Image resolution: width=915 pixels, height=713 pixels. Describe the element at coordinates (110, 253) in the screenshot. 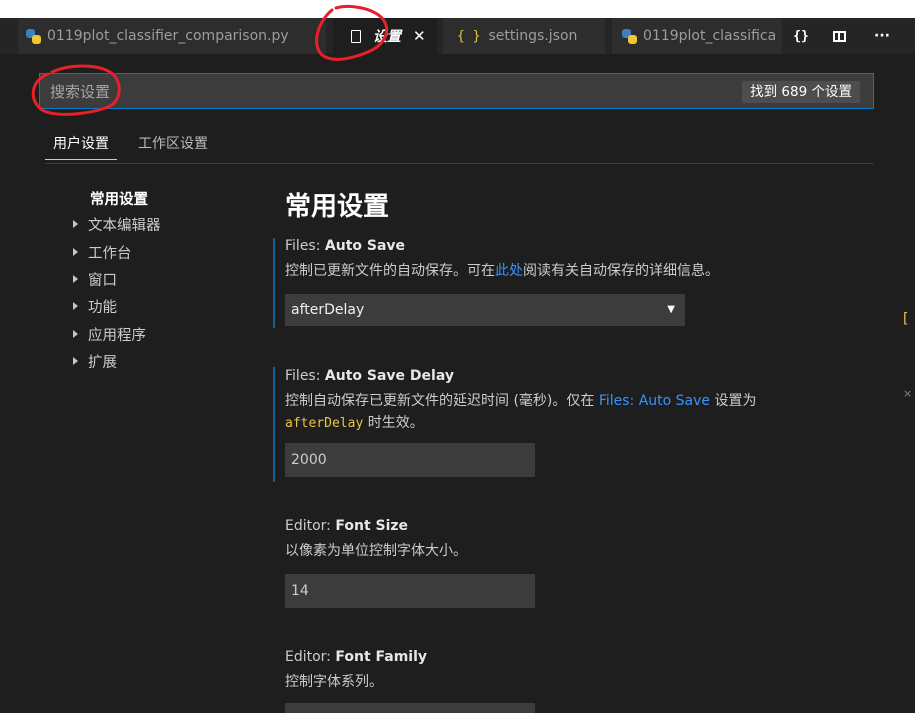

I see `toc-item-label: 工作台` at that location.